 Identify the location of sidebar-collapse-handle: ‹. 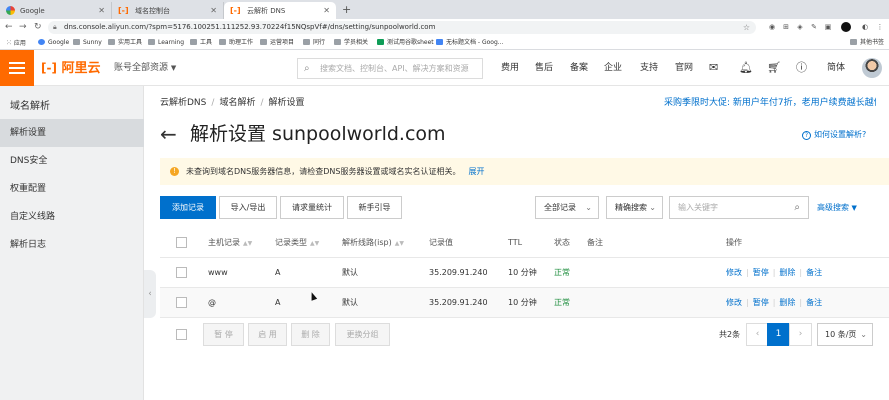
(150, 294).